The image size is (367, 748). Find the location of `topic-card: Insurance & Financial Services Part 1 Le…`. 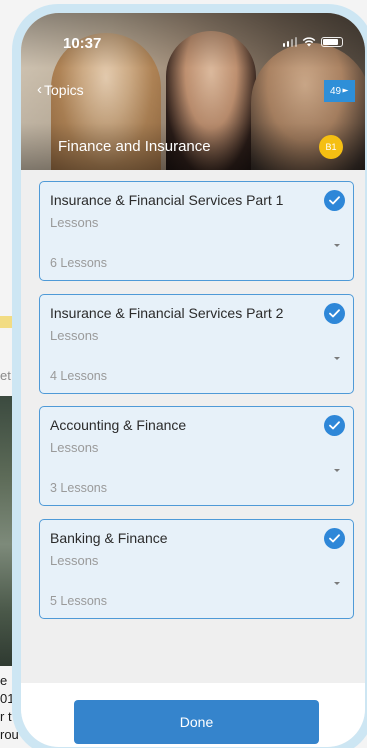

topic-card: Insurance & Financial Services Part 1 Le… is located at coordinates (196, 231).